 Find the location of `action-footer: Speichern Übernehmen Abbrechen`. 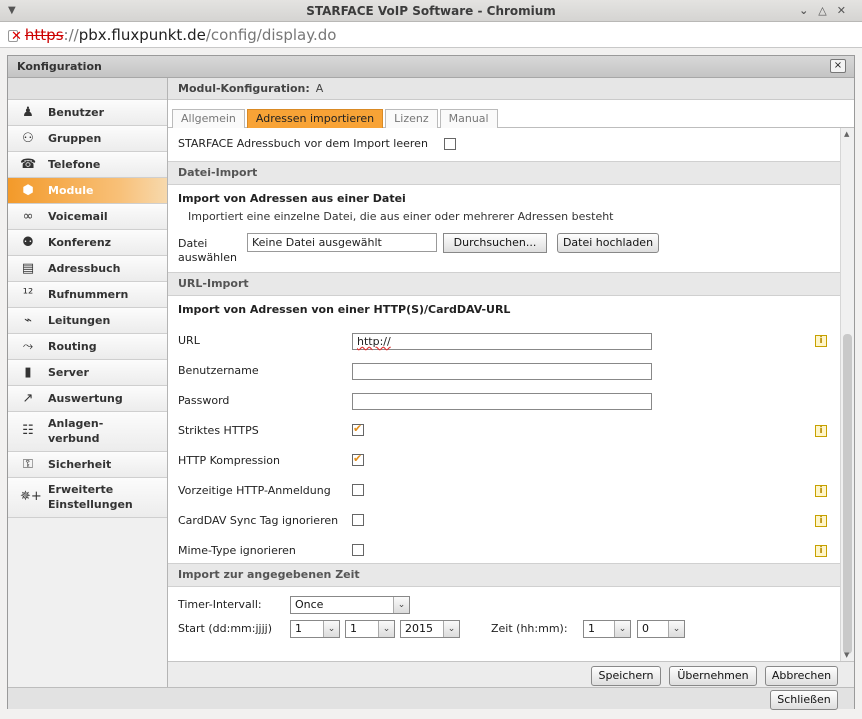

action-footer: Speichern Übernehmen Abbrechen is located at coordinates (511, 674).